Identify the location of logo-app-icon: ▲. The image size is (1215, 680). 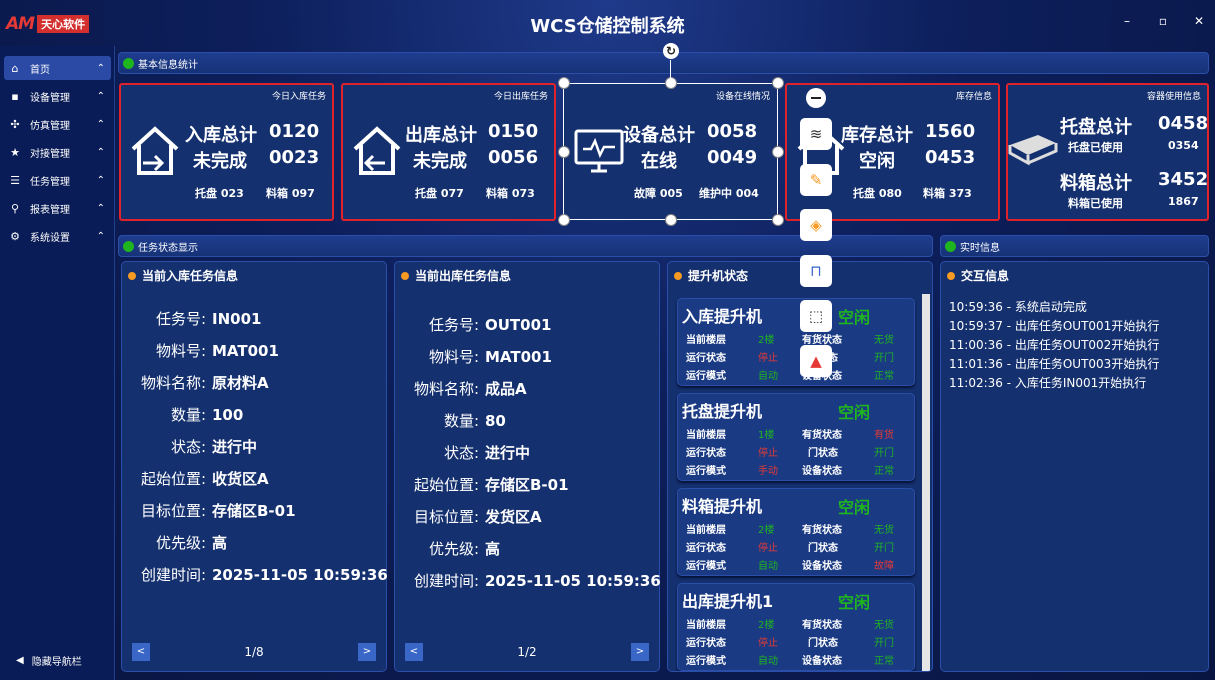
(816, 361).